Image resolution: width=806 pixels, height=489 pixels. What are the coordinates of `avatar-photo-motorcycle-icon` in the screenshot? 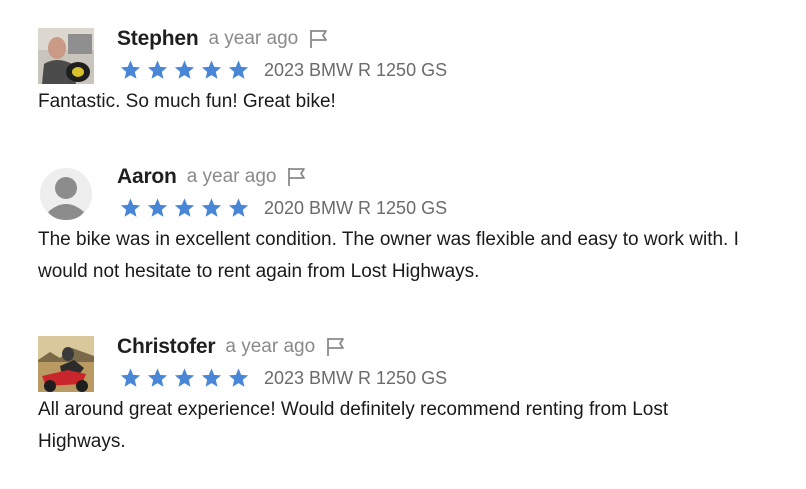 It's located at (66, 364).